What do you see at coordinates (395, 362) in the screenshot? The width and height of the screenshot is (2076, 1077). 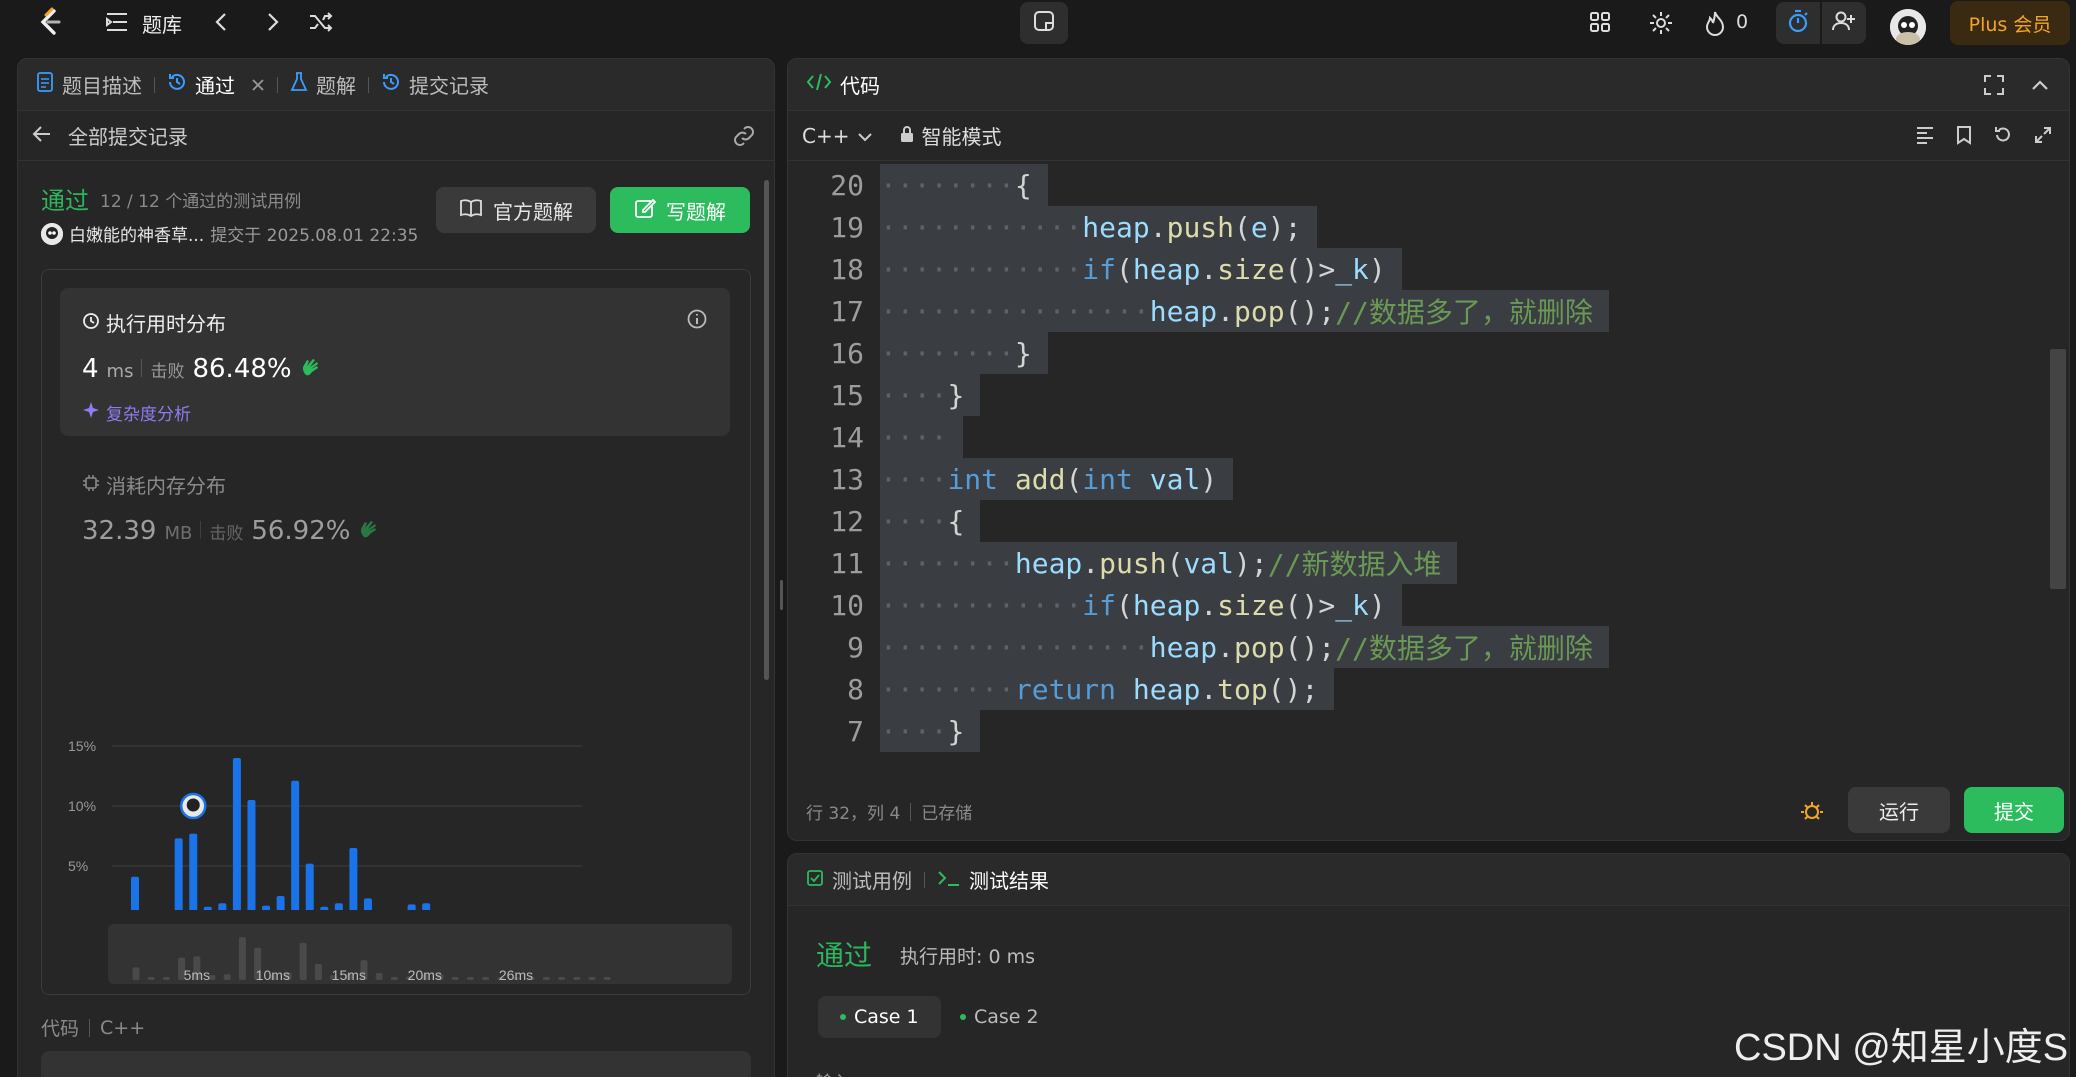 I see `runtime-card: 执行用时分布 4 ms 击败 86.48% 复杂度分析` at bounding box center [395, 362].